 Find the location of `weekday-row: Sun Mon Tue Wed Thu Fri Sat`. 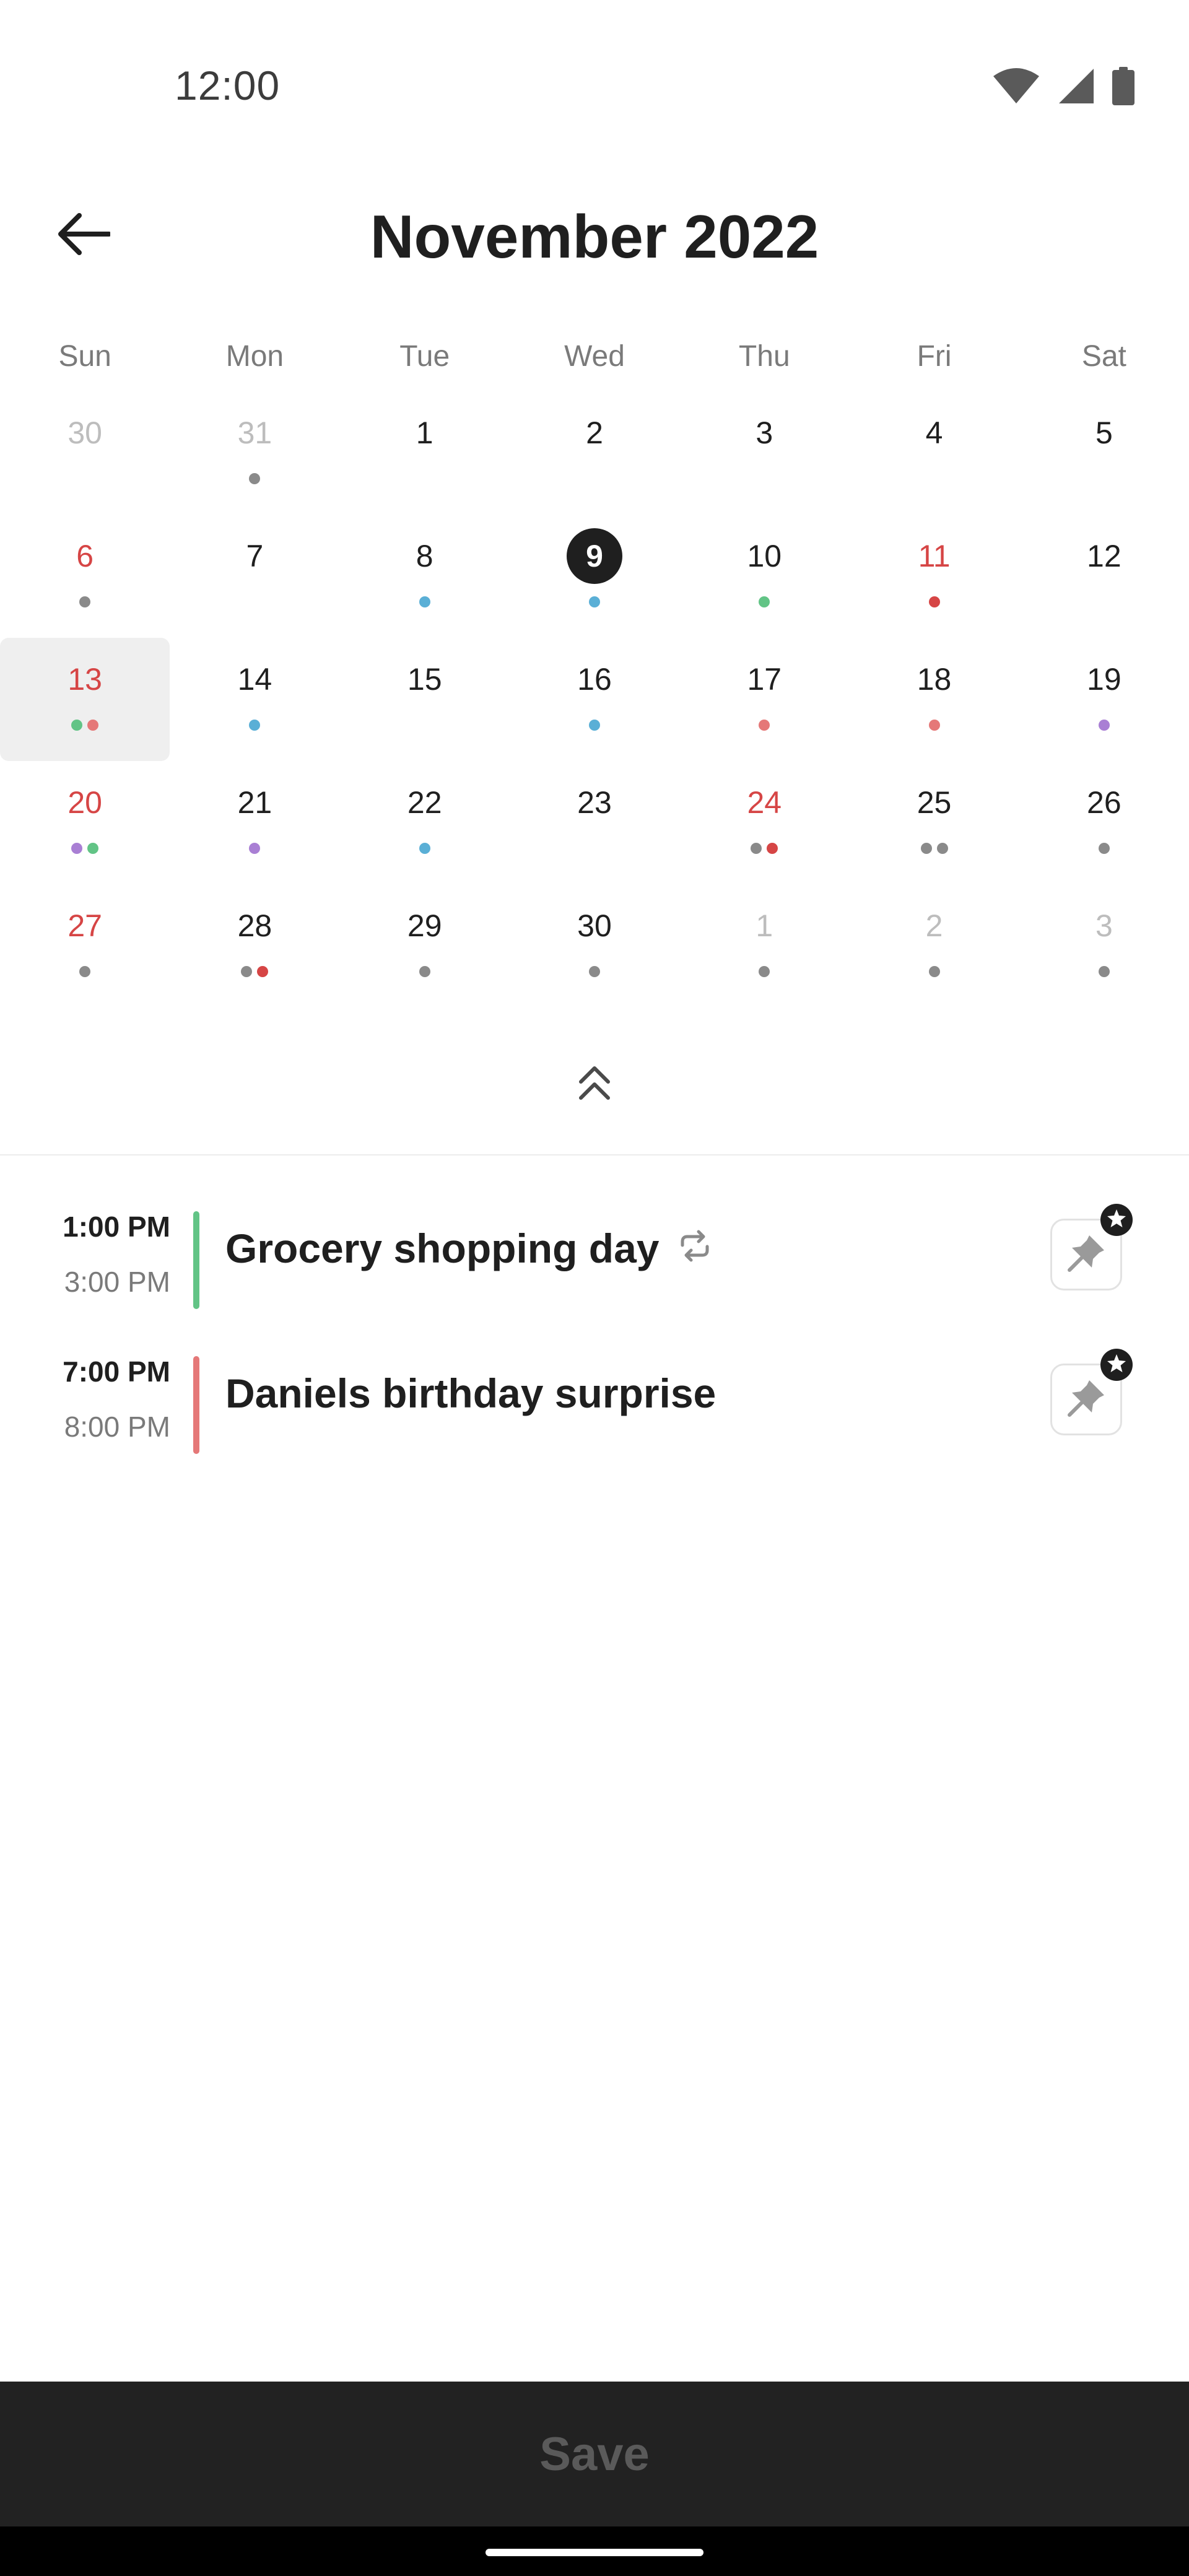

weekday-row: Sun Mon Tue Wed Thu Fri Sat is located at coordinates (594, 361).